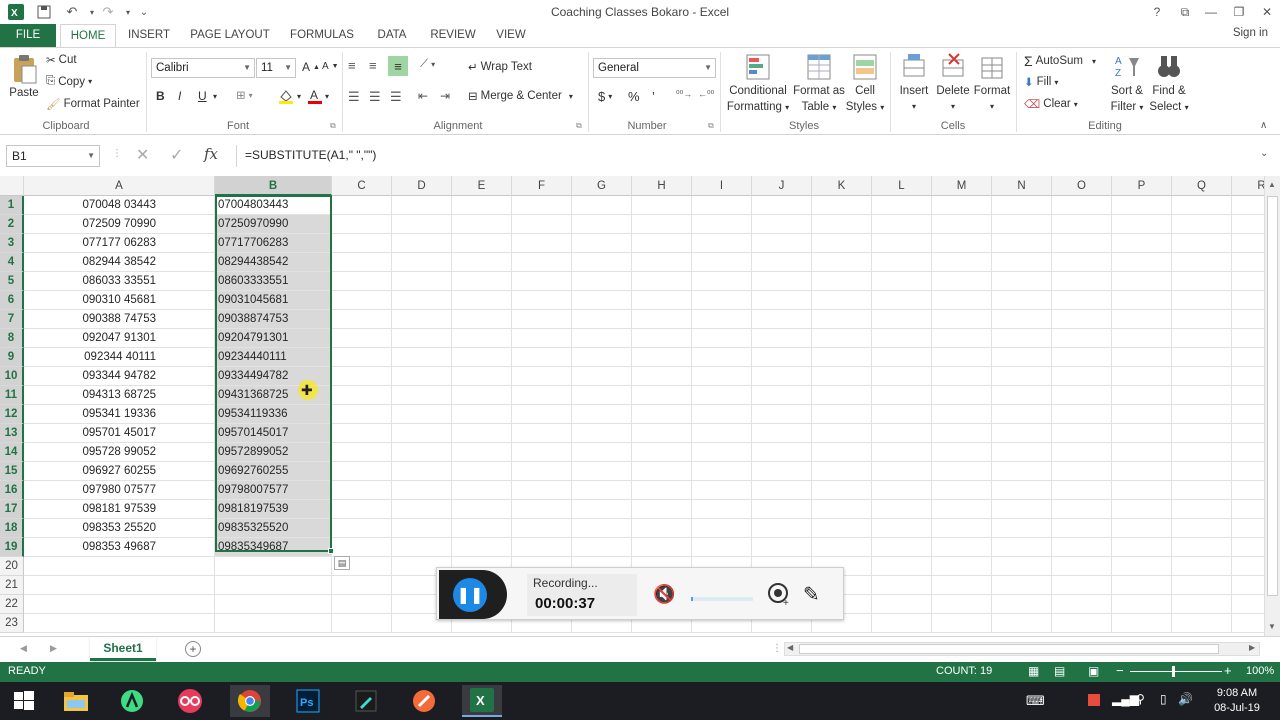  Describe the element at coordinates (902, 528) in the screenshot. I see `cell-l18` at that location.